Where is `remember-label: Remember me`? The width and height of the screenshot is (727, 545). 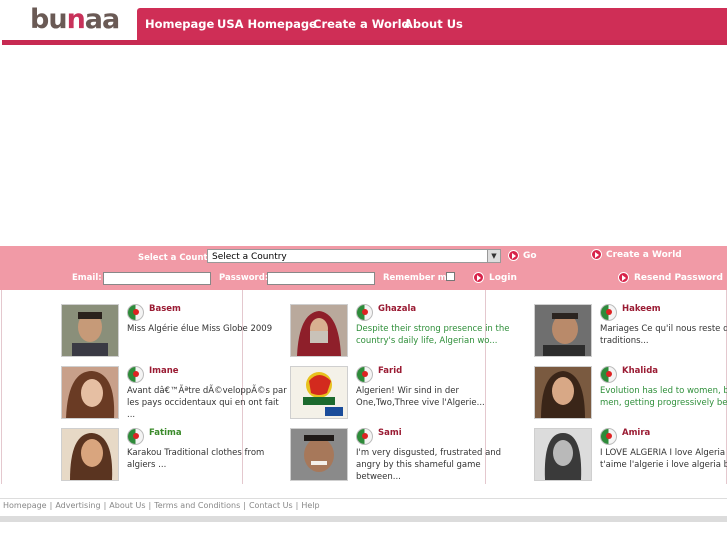 remember-label: Remember me is located at coordinates (418, 278).